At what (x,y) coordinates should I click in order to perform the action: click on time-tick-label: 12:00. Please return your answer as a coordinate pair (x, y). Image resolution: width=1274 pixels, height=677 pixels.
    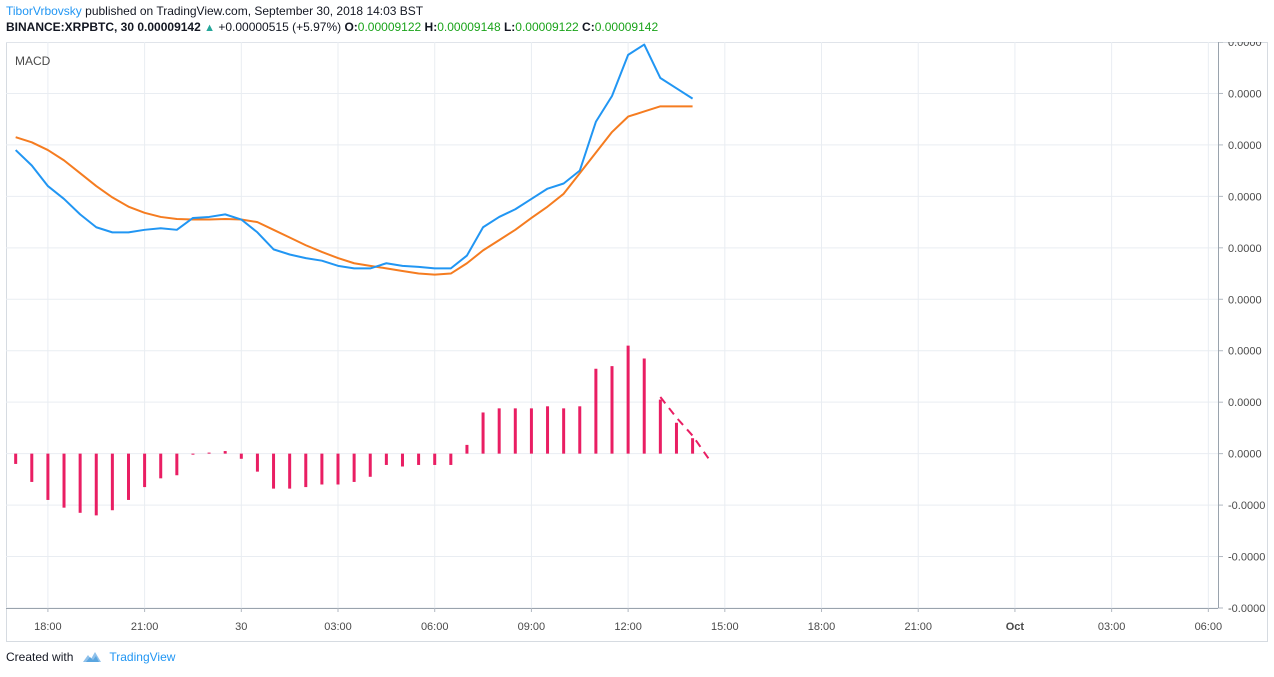
    Looking at the image, I should click on (628, 627).